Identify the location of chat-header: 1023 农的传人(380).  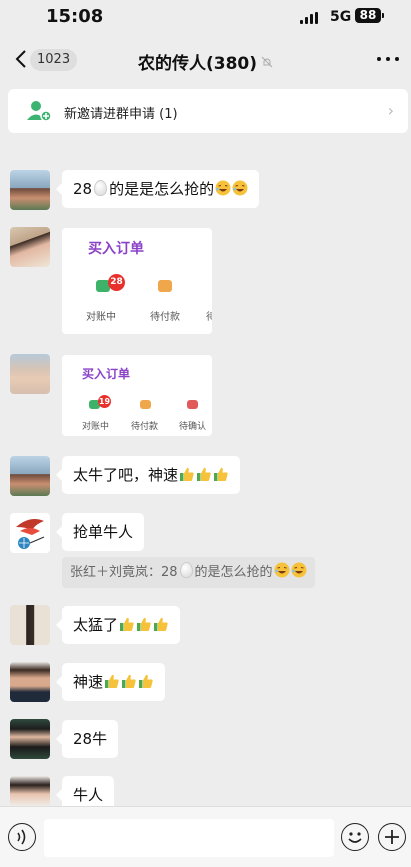
(205, 59).